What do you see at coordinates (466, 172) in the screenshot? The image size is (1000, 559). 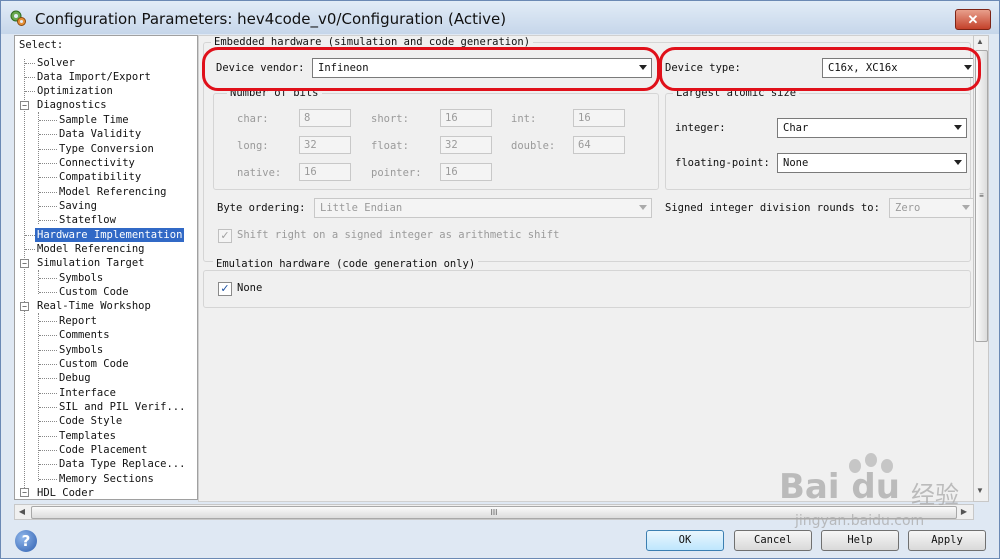 I see `pointer-bits-field: 16` at bounding box center [466, 172].